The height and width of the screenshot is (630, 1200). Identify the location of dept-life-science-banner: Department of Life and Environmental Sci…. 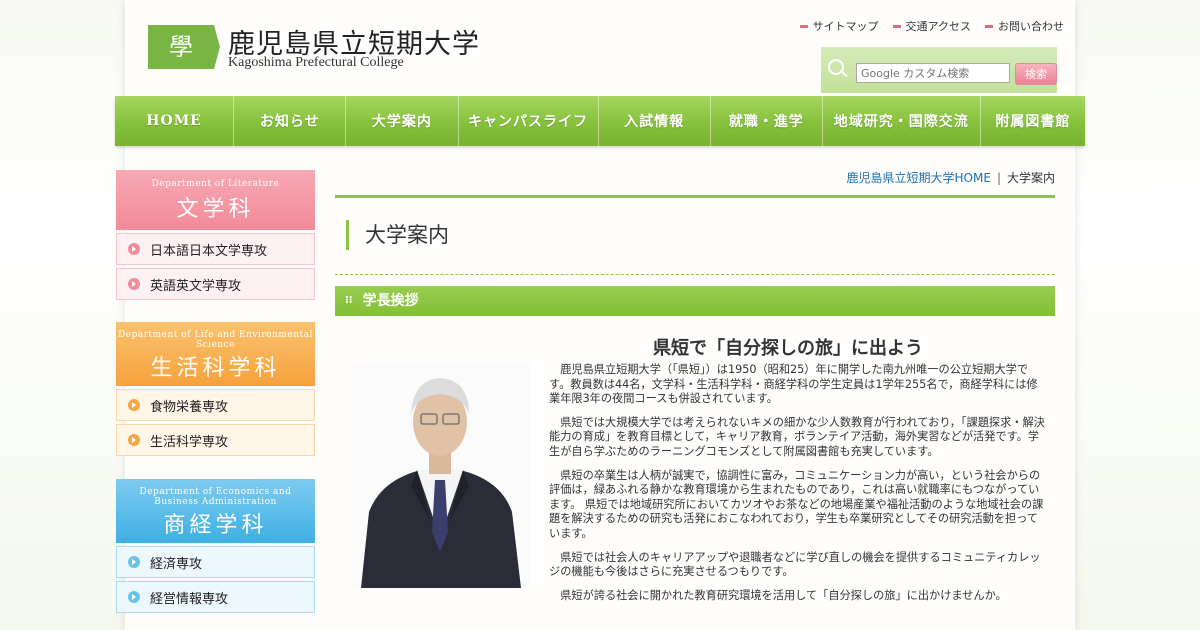
(215, 354).